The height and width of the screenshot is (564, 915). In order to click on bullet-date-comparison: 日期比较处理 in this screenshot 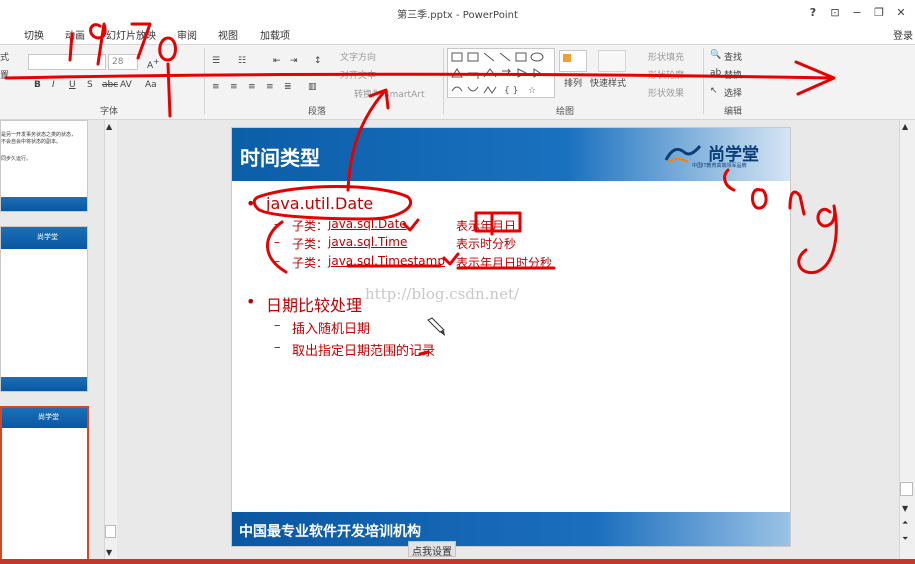, I will do `click(314, 304)`.